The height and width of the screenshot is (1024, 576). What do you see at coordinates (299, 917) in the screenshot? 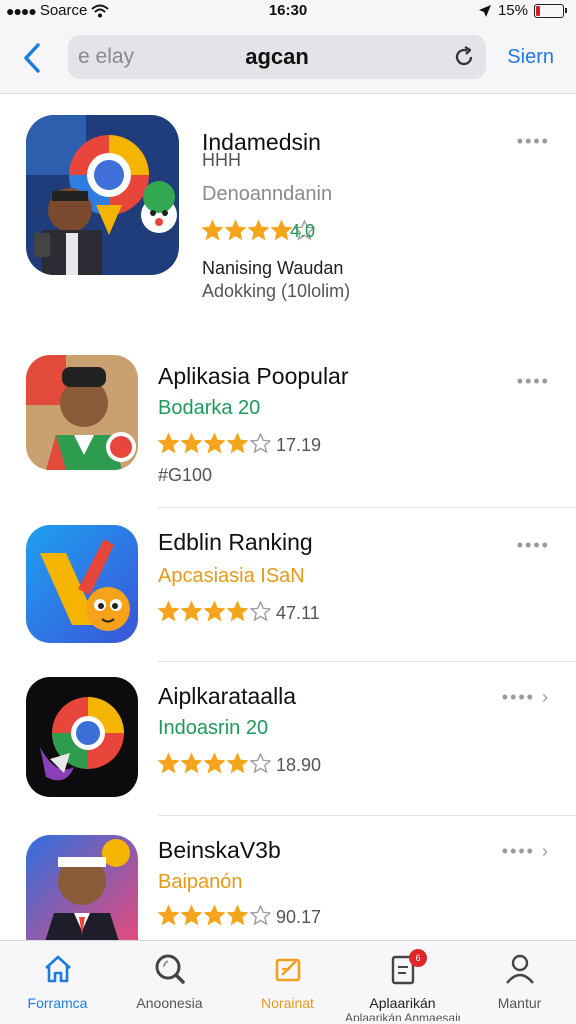
I see `rating-value: 90.17` at bounding box center [299, 917].